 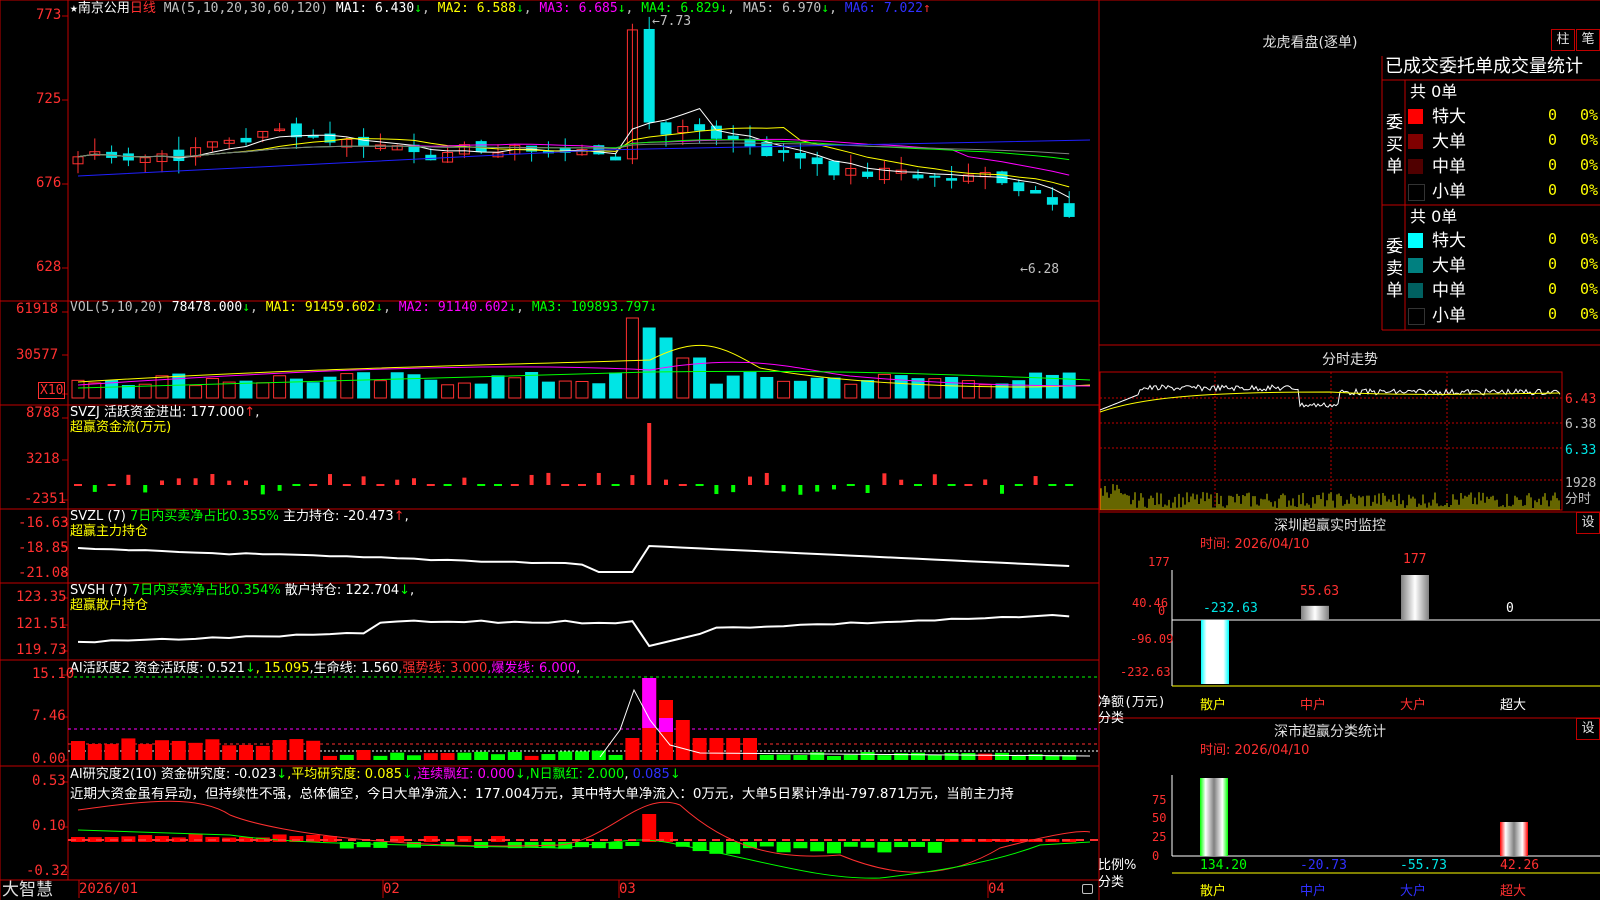 What do you see at coordinates (41, 624) in the screenshot?
I see `svsh-tick: 121.51` at bounding box center [41, 624].